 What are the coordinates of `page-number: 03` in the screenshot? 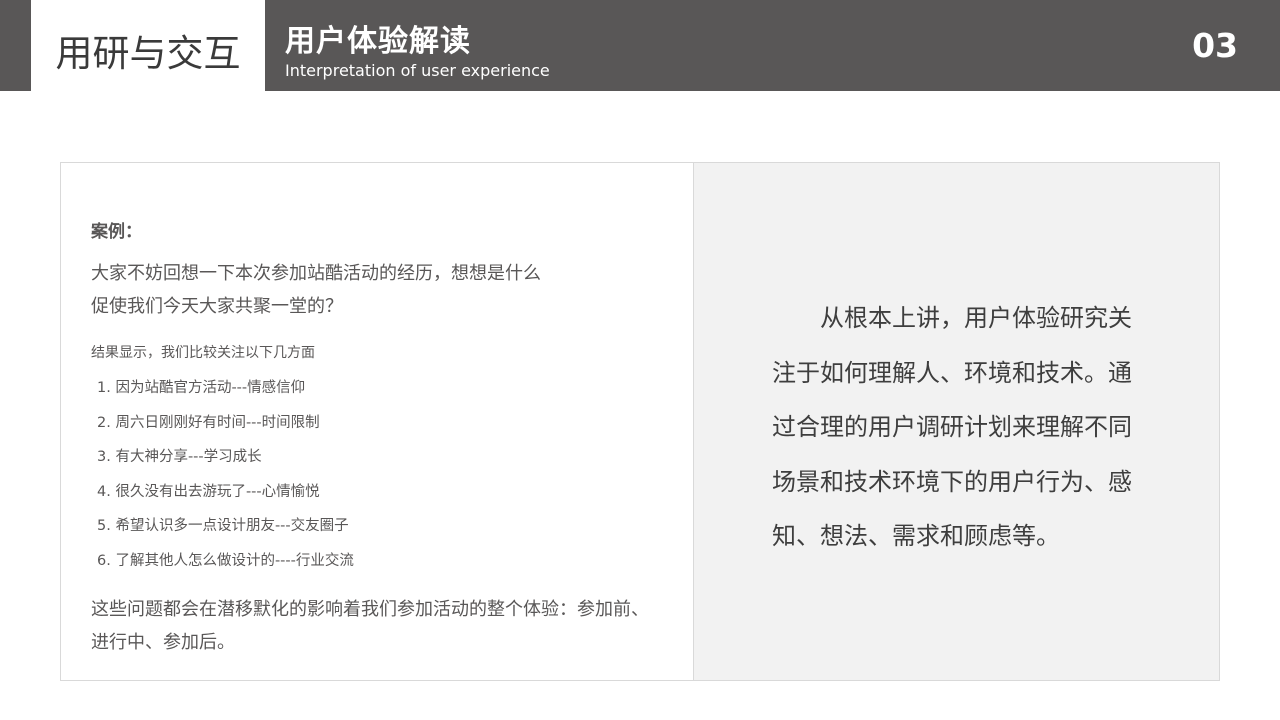 It's located at (1215, 45).